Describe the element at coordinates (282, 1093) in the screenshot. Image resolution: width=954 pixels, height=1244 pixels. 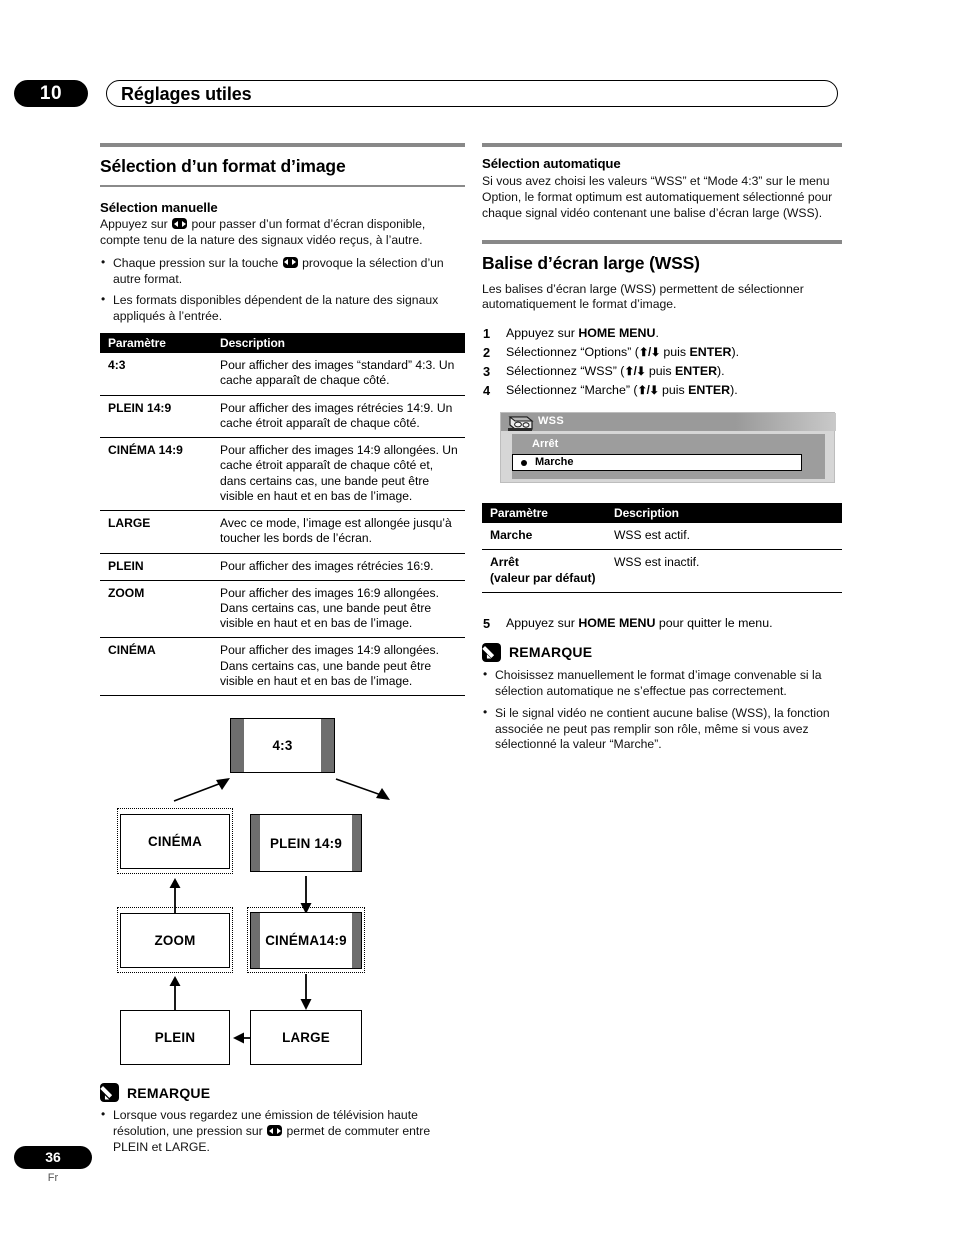
I see `remarque-header-left: REMARQUE` at that location.